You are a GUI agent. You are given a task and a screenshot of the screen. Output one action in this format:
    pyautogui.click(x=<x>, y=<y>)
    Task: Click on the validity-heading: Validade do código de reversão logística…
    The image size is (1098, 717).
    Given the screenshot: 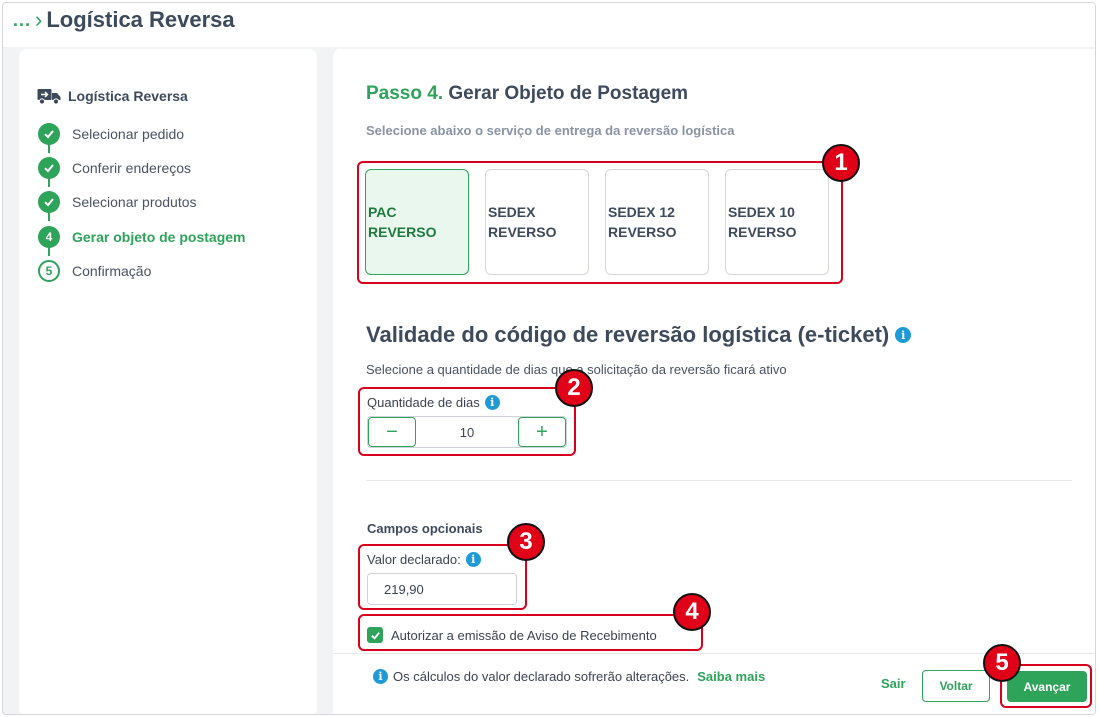 What is the action you would take?
    pyautogui.click(x=639, y=335)
    